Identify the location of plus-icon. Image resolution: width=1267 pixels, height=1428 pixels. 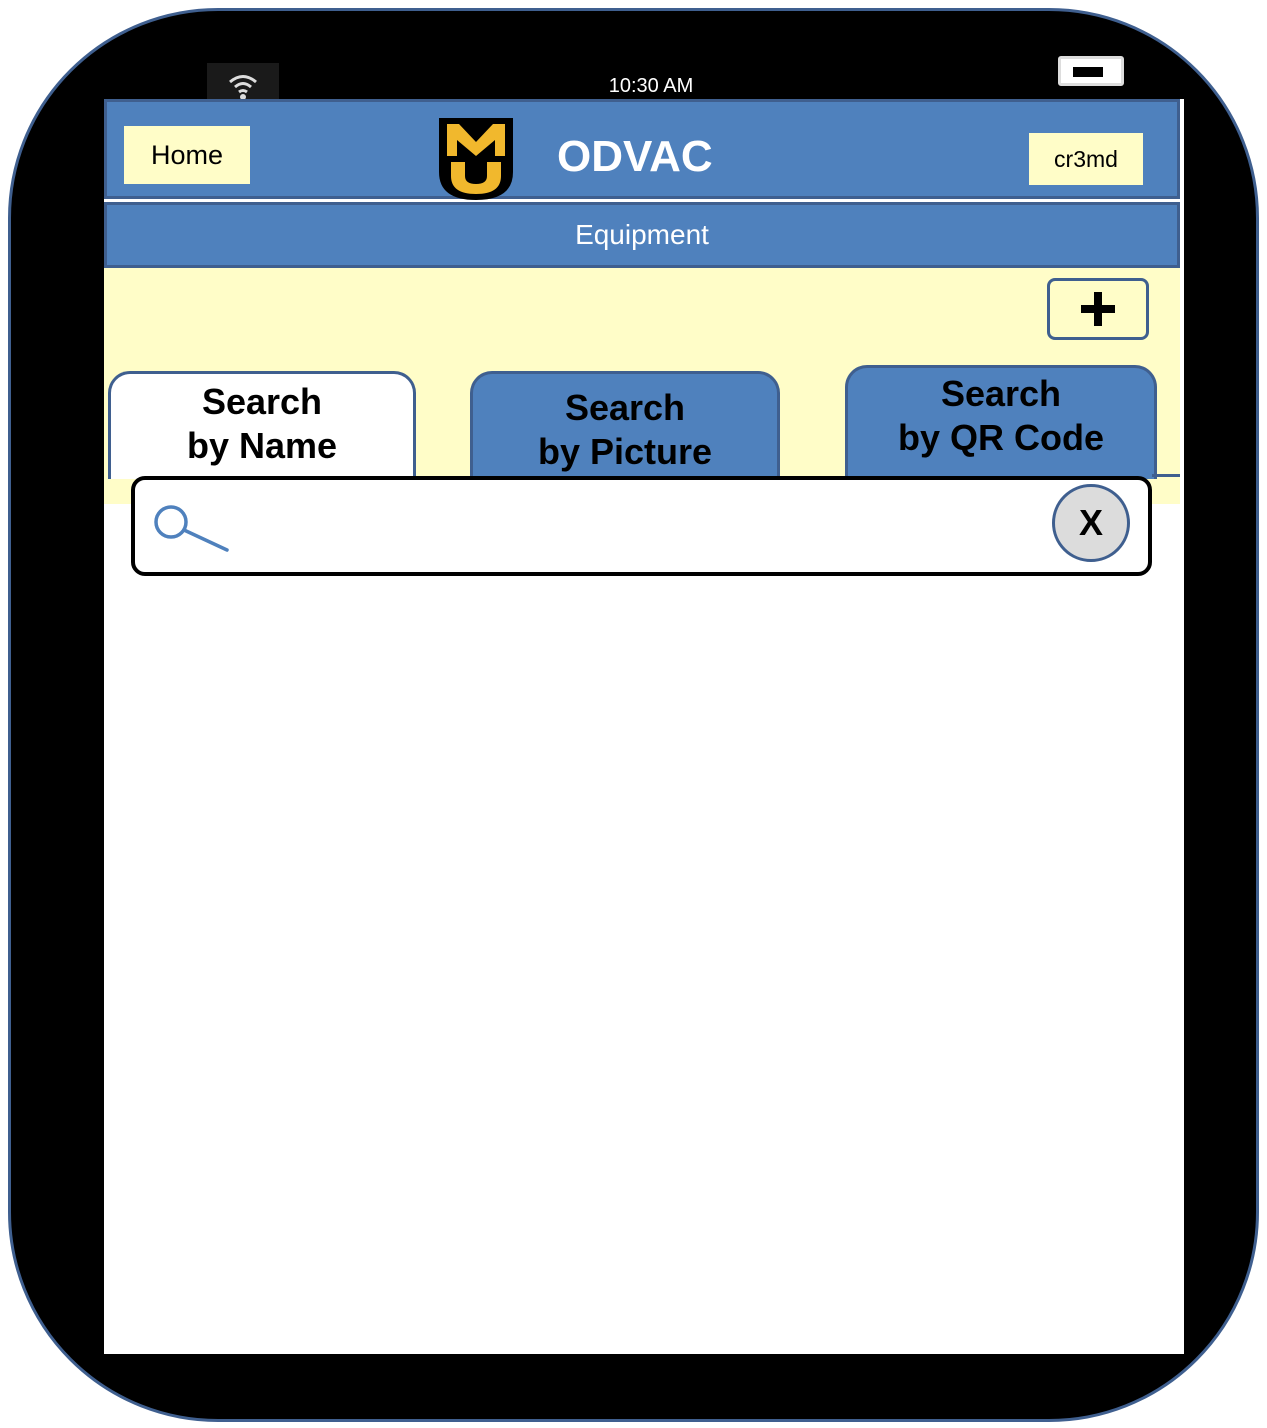
(1098, 309).